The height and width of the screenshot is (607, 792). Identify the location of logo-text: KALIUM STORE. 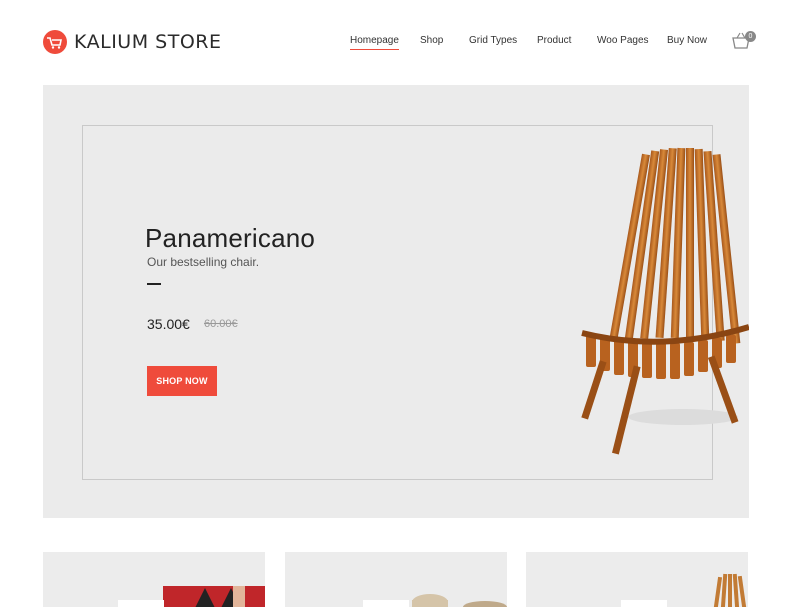
(148, 42).